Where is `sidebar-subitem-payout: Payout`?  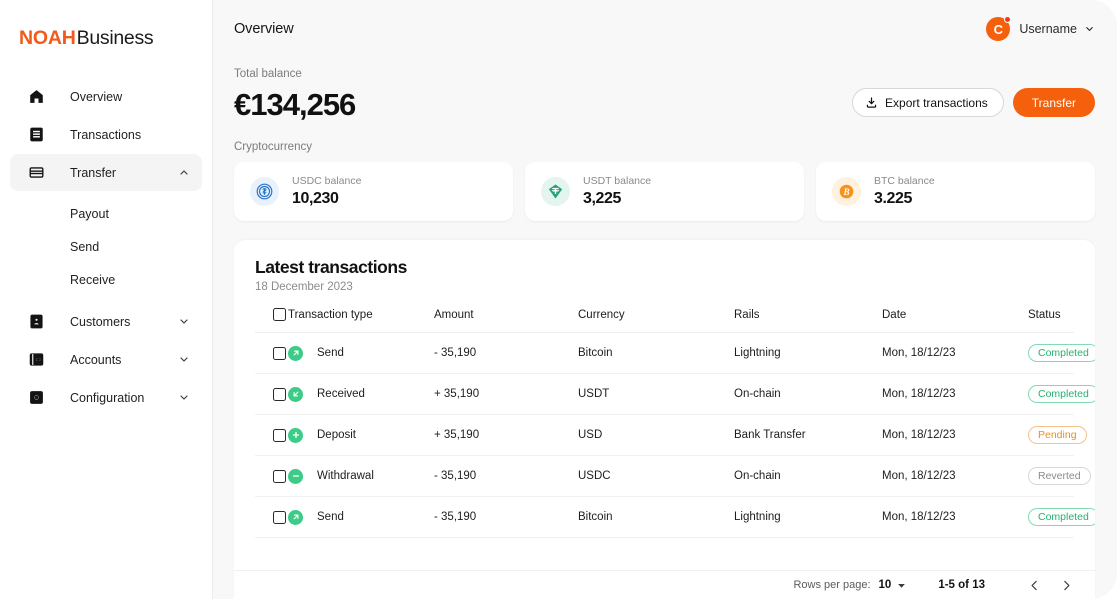
sidebar-subitem-payout: Payout is located at coordinates (106, 213).